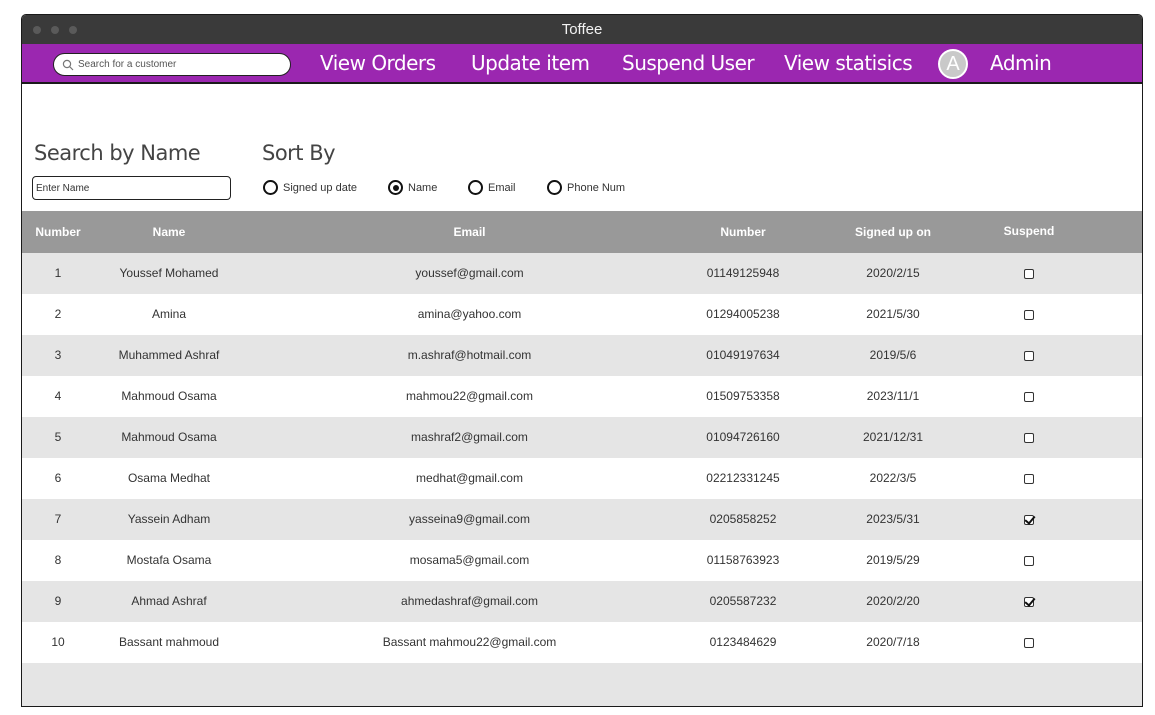 The image size is (1155, 715). What do you see at coordinates (586, 187) in the screenshot?
I see `sort-option-phone-num: Phone Num` at bounding box center [586, 187].